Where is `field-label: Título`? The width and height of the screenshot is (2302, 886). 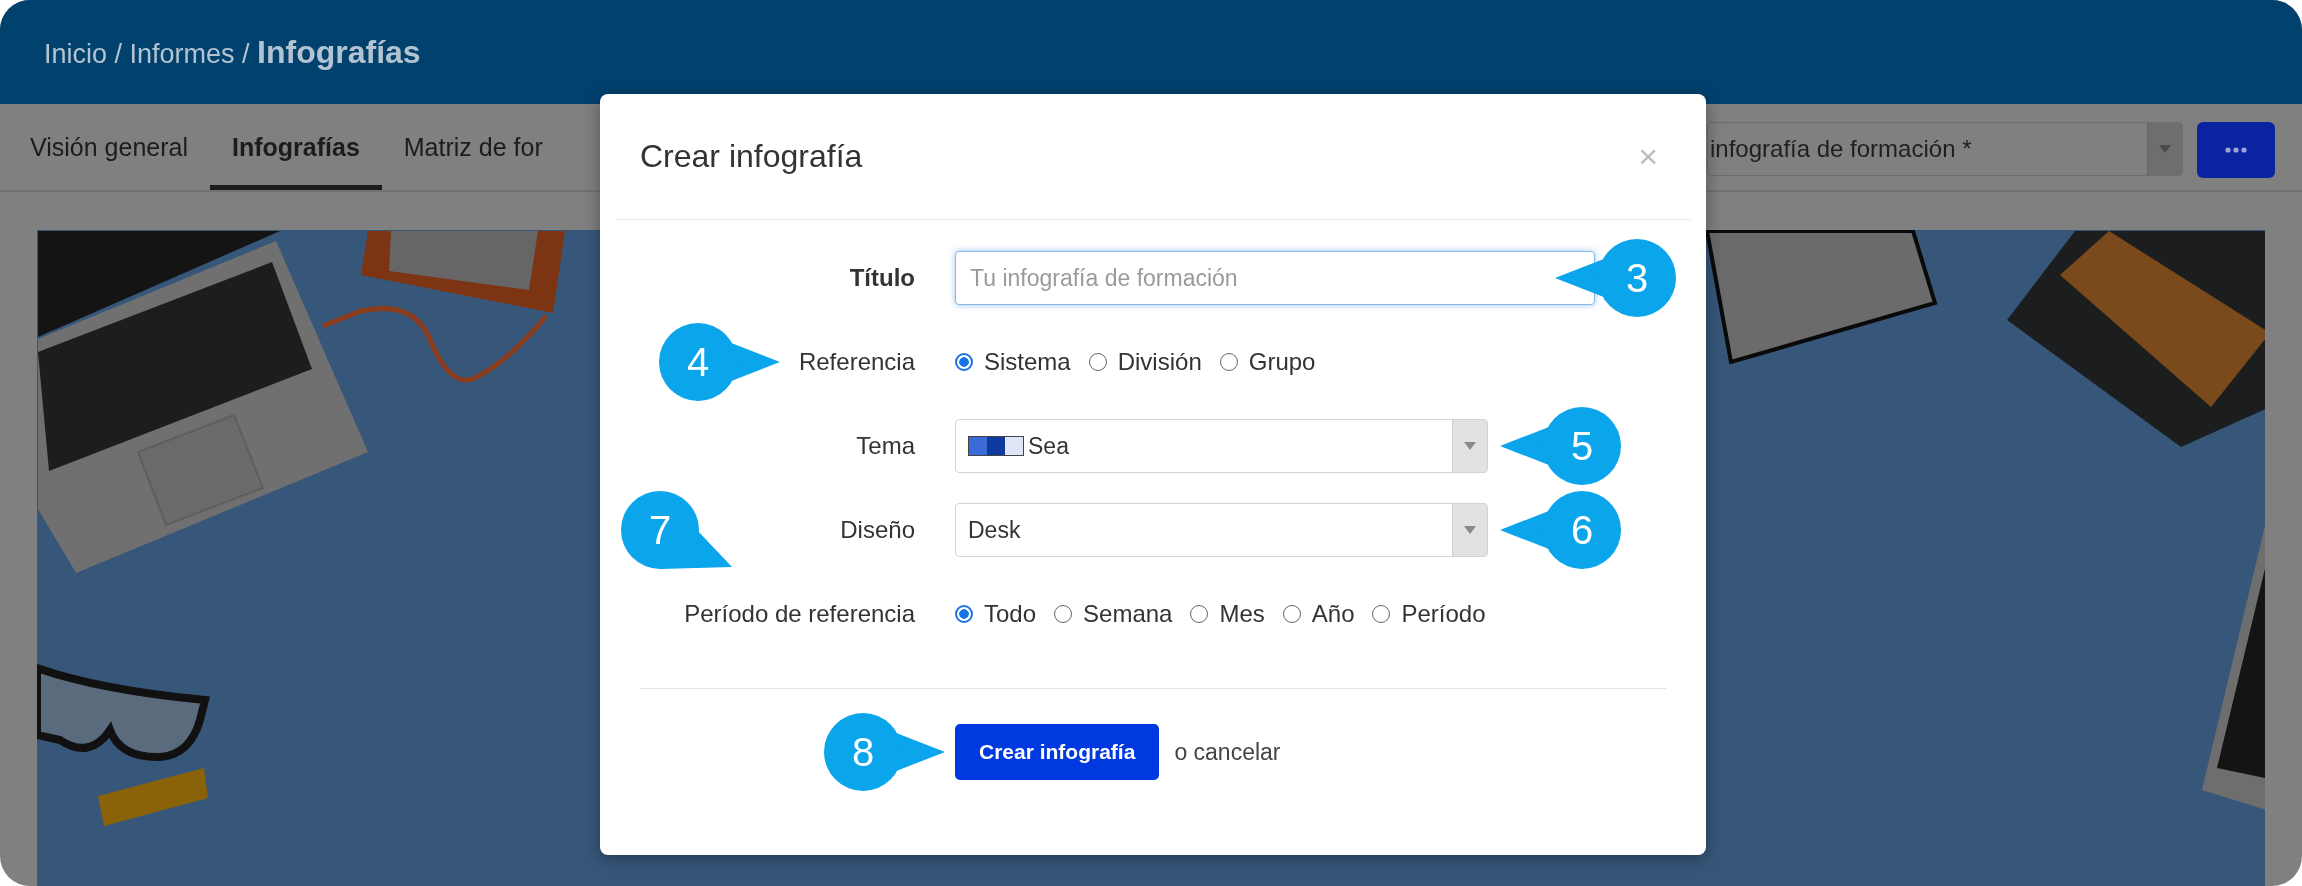
field-label: Título is located at coordinates (882, 278).